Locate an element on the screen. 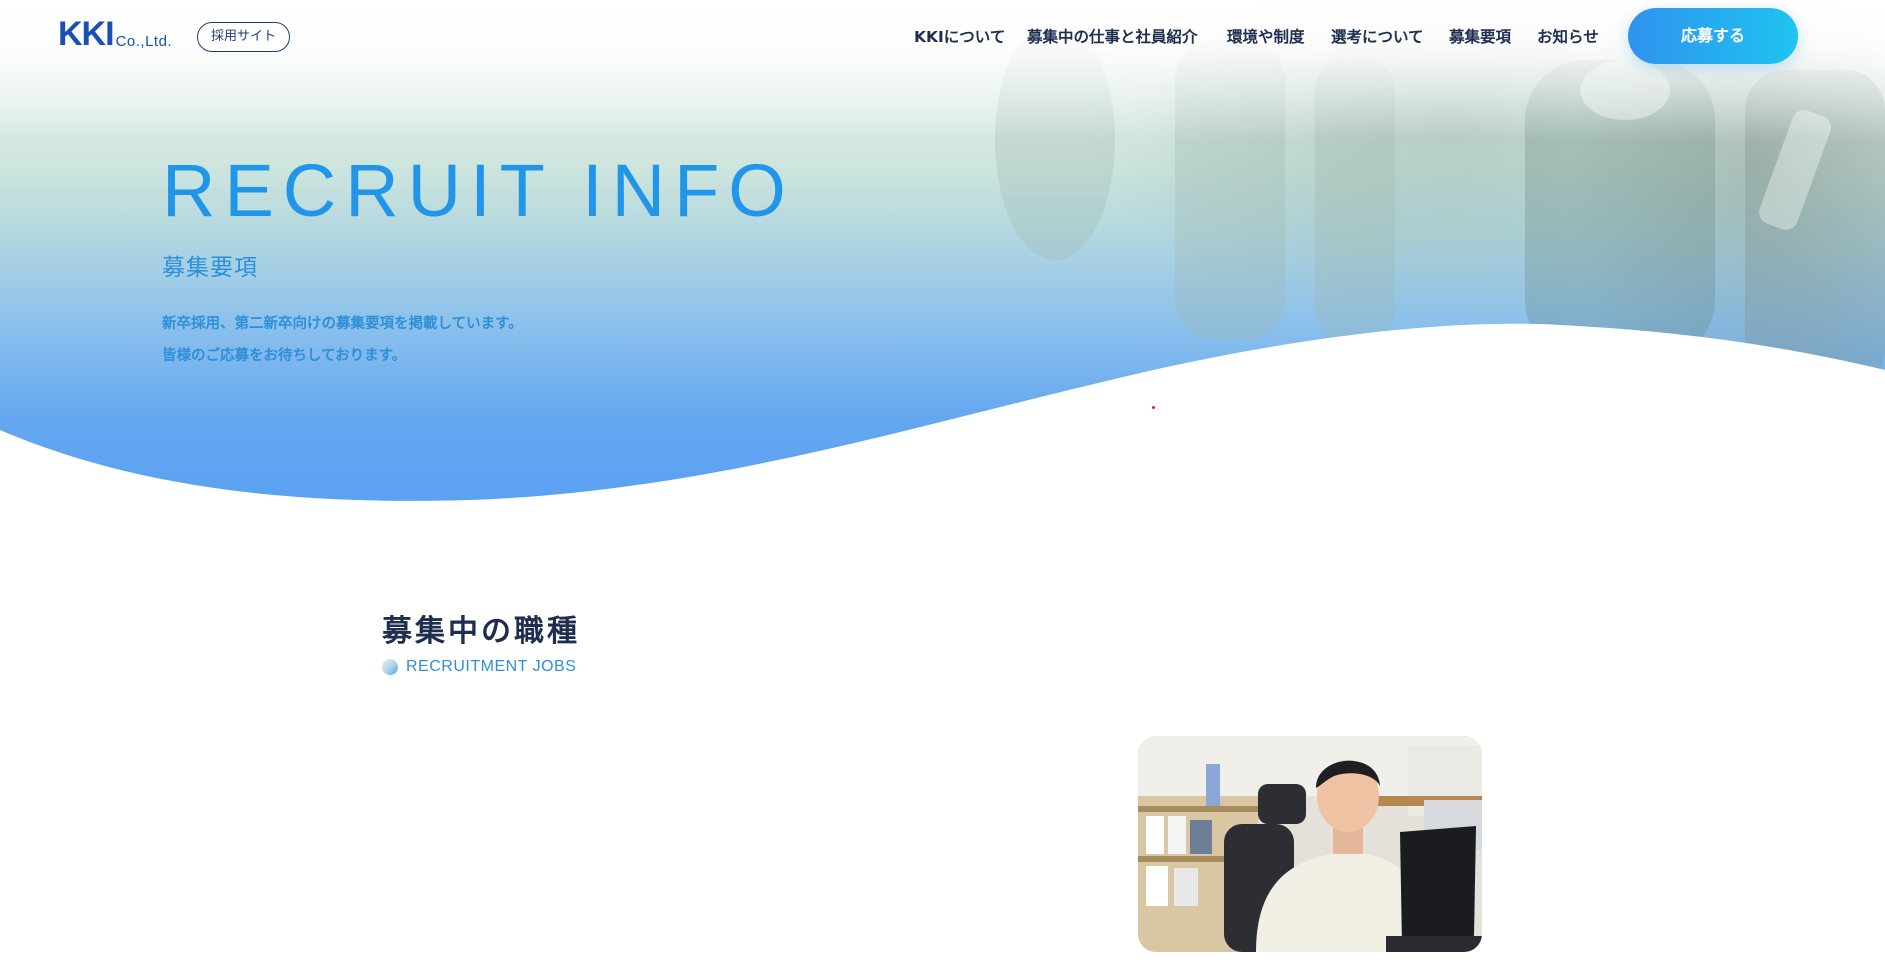 The width and height of the screenshot is (1885, 962). recruit-site-badge: 採用サイト is located at coordinates (244, 37).